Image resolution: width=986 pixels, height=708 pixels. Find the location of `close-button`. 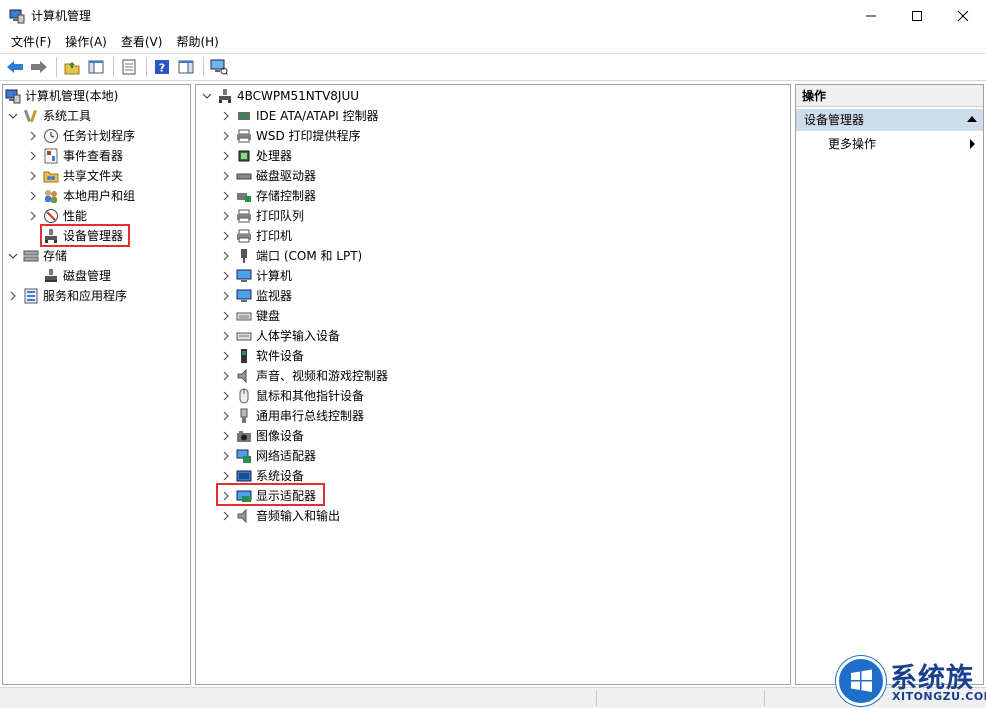

close-button is located at coordinates (963, 15).